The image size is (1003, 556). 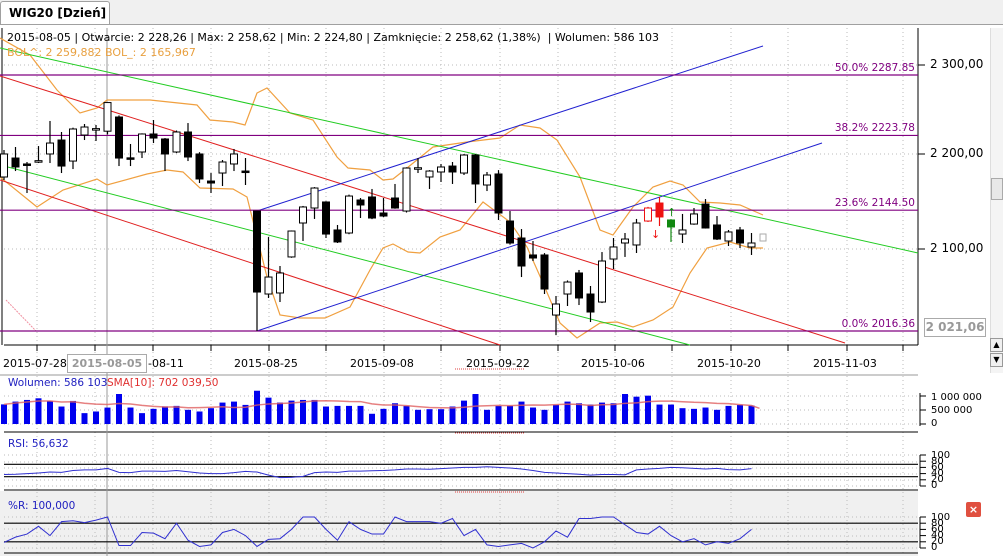 What do you see at coordinates (266, 363) in the screenshot?
I see `date-label: 2015-08-25` at bounding box center [266, 363].